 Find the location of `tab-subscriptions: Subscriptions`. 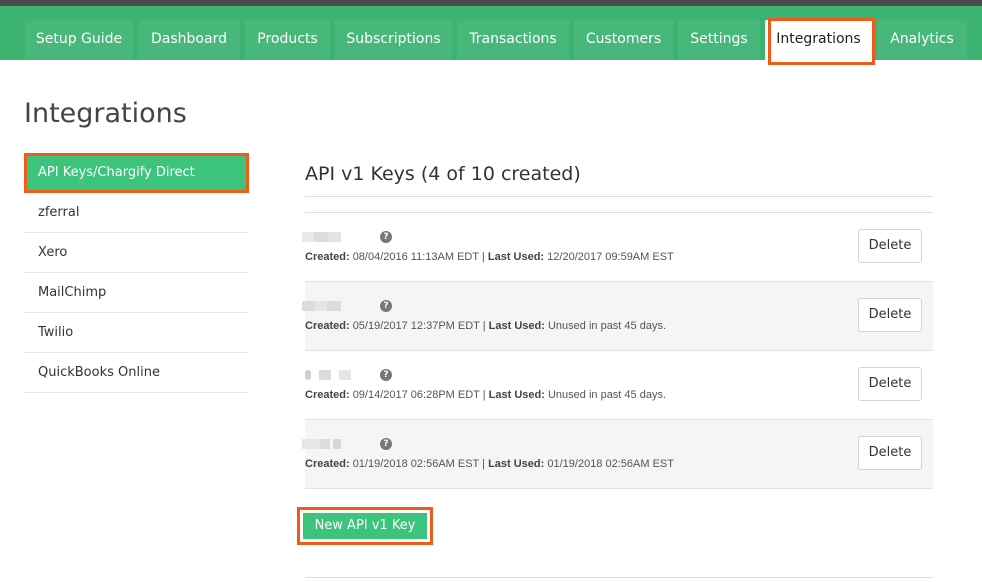

tab-subscriptions: Subscriptions is located at coordinates (393, 40).